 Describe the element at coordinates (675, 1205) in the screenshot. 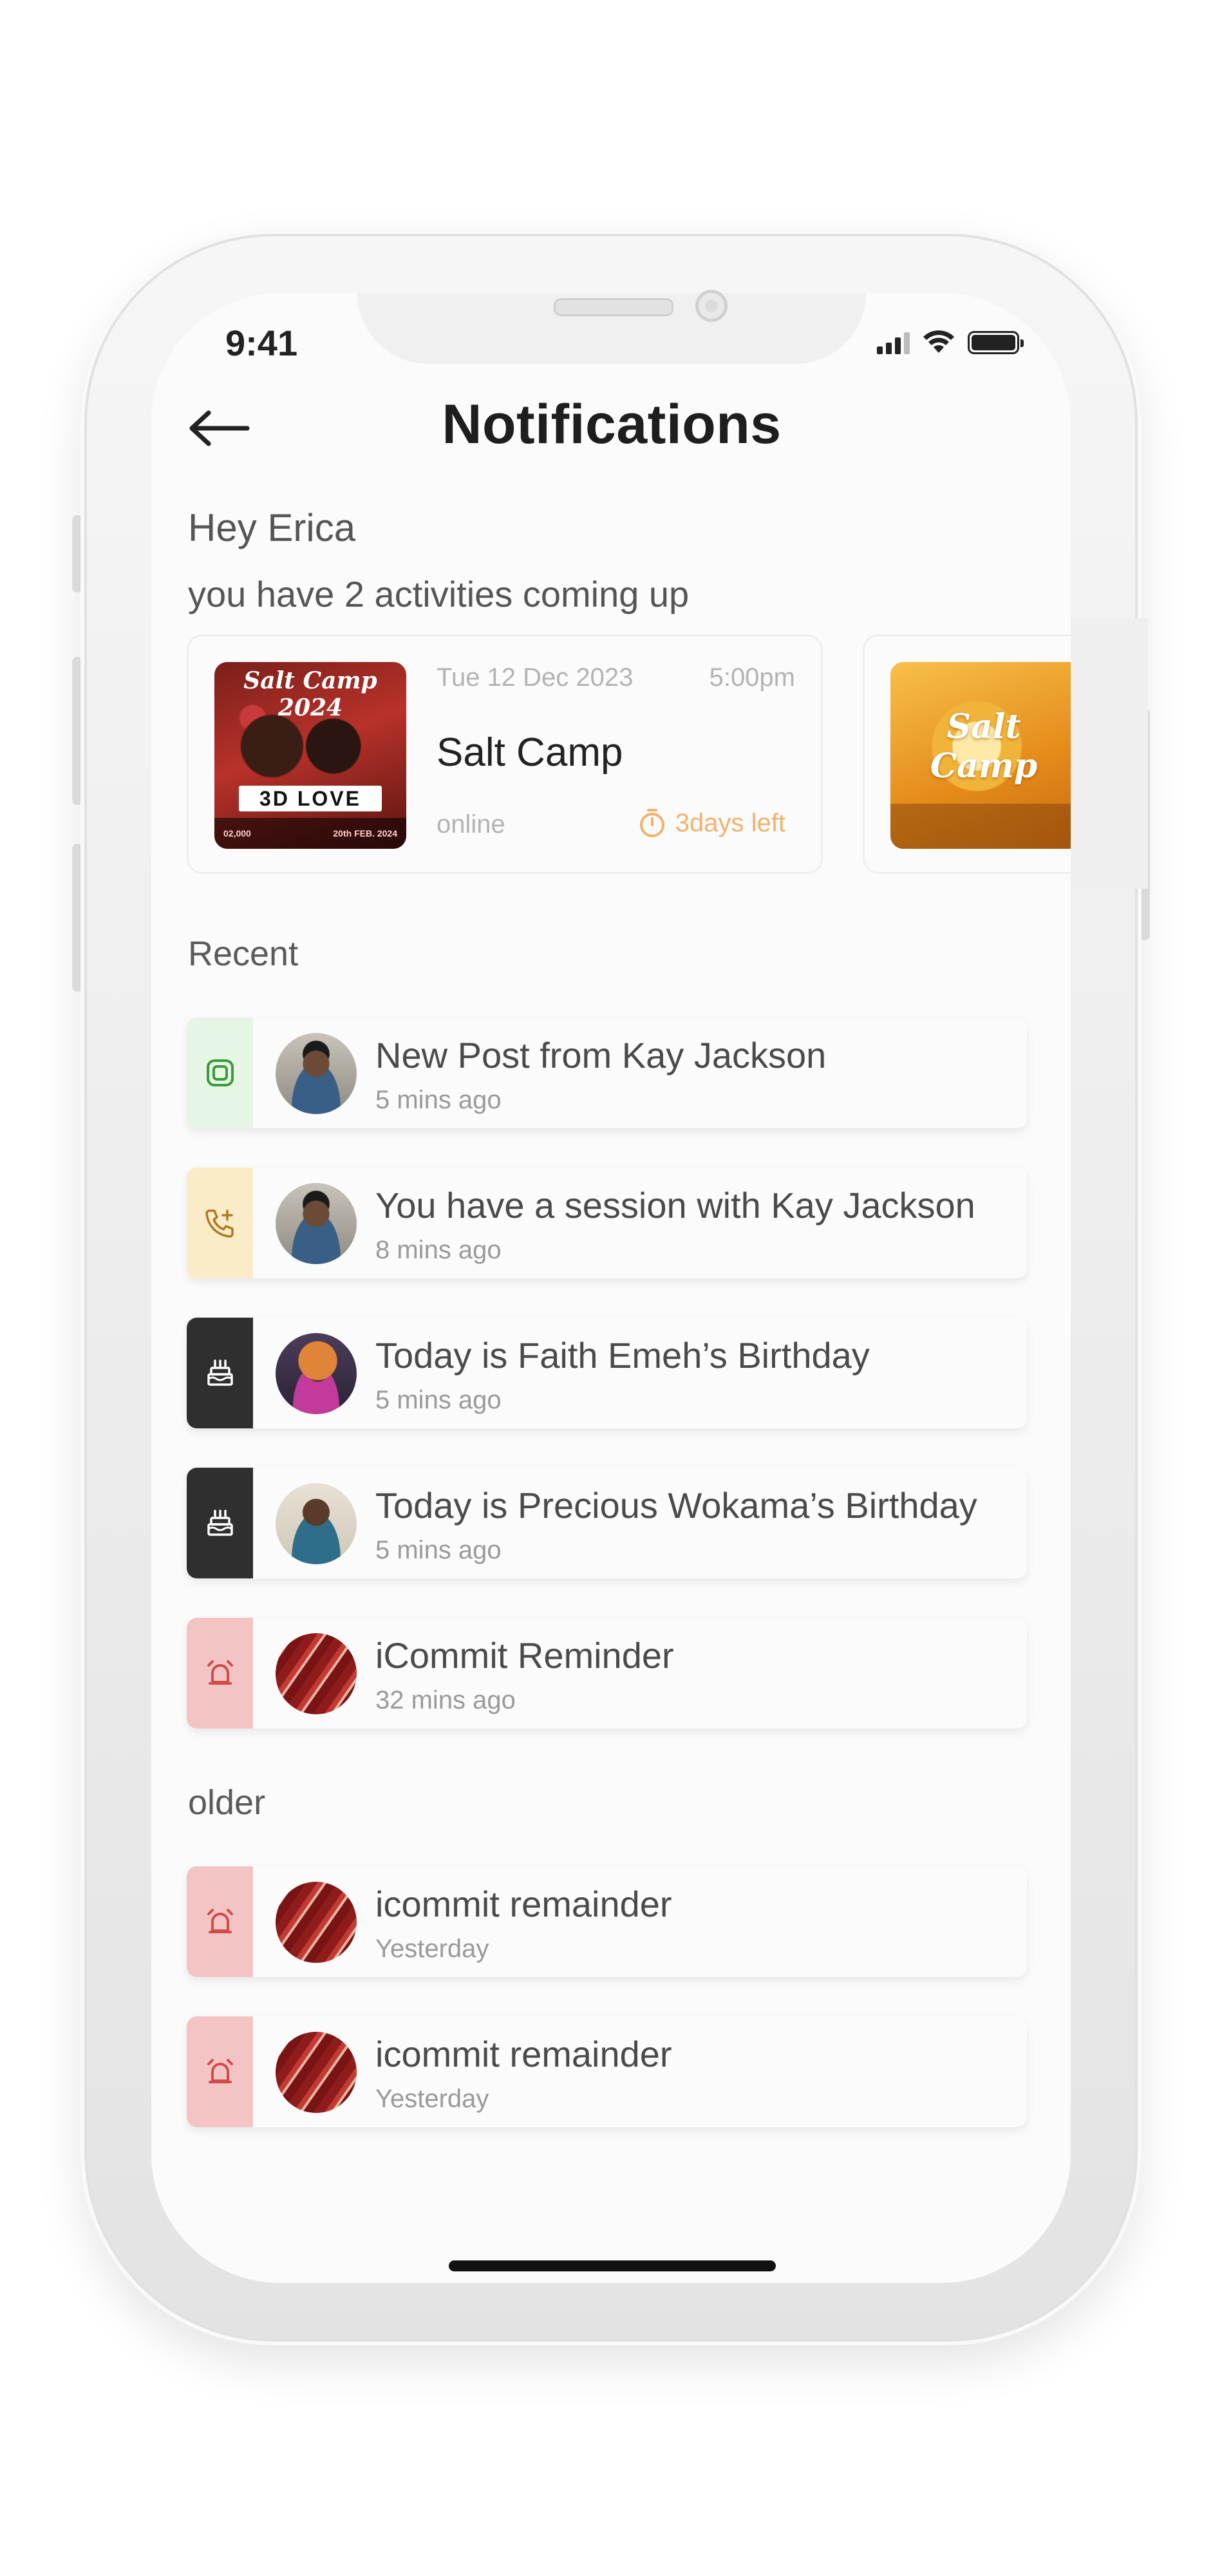

I see `notification-title: You have a session with Kay Jackson` at that location.